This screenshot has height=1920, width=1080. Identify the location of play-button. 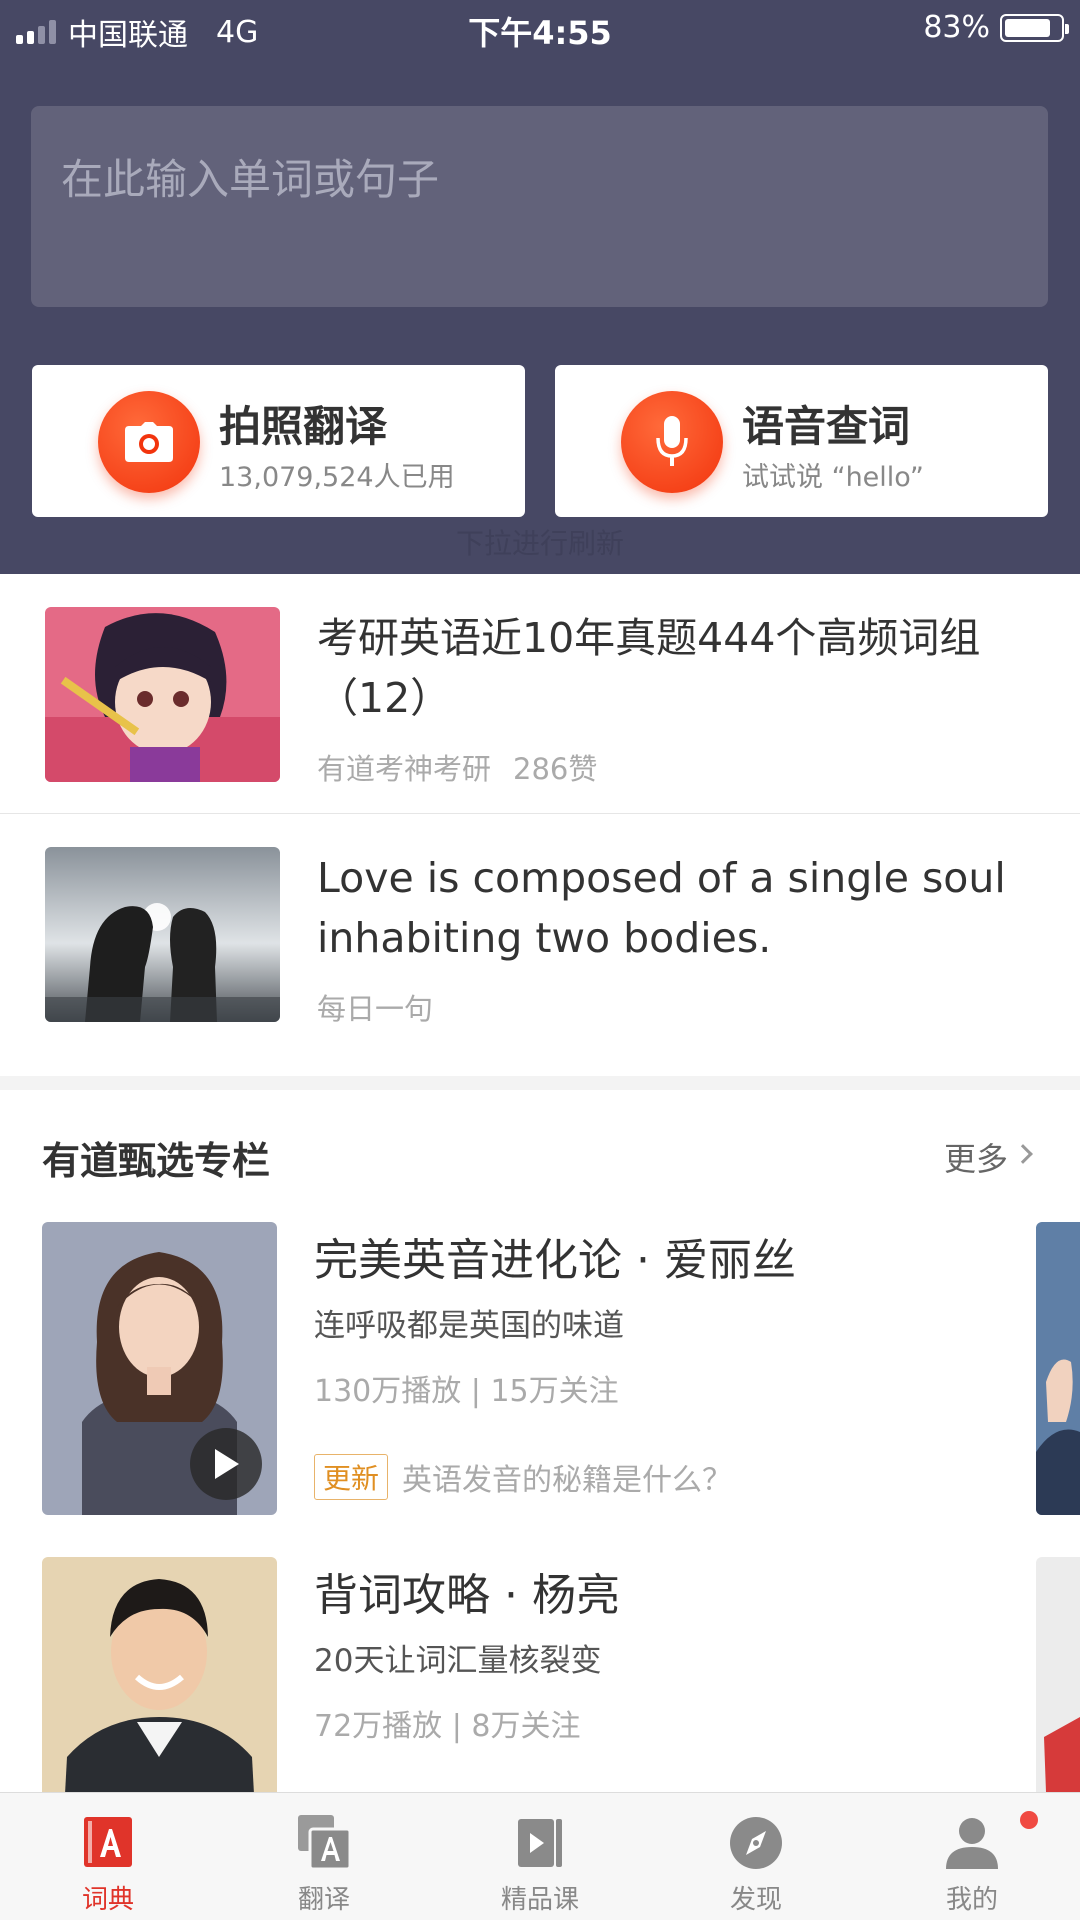
(226, 1464).